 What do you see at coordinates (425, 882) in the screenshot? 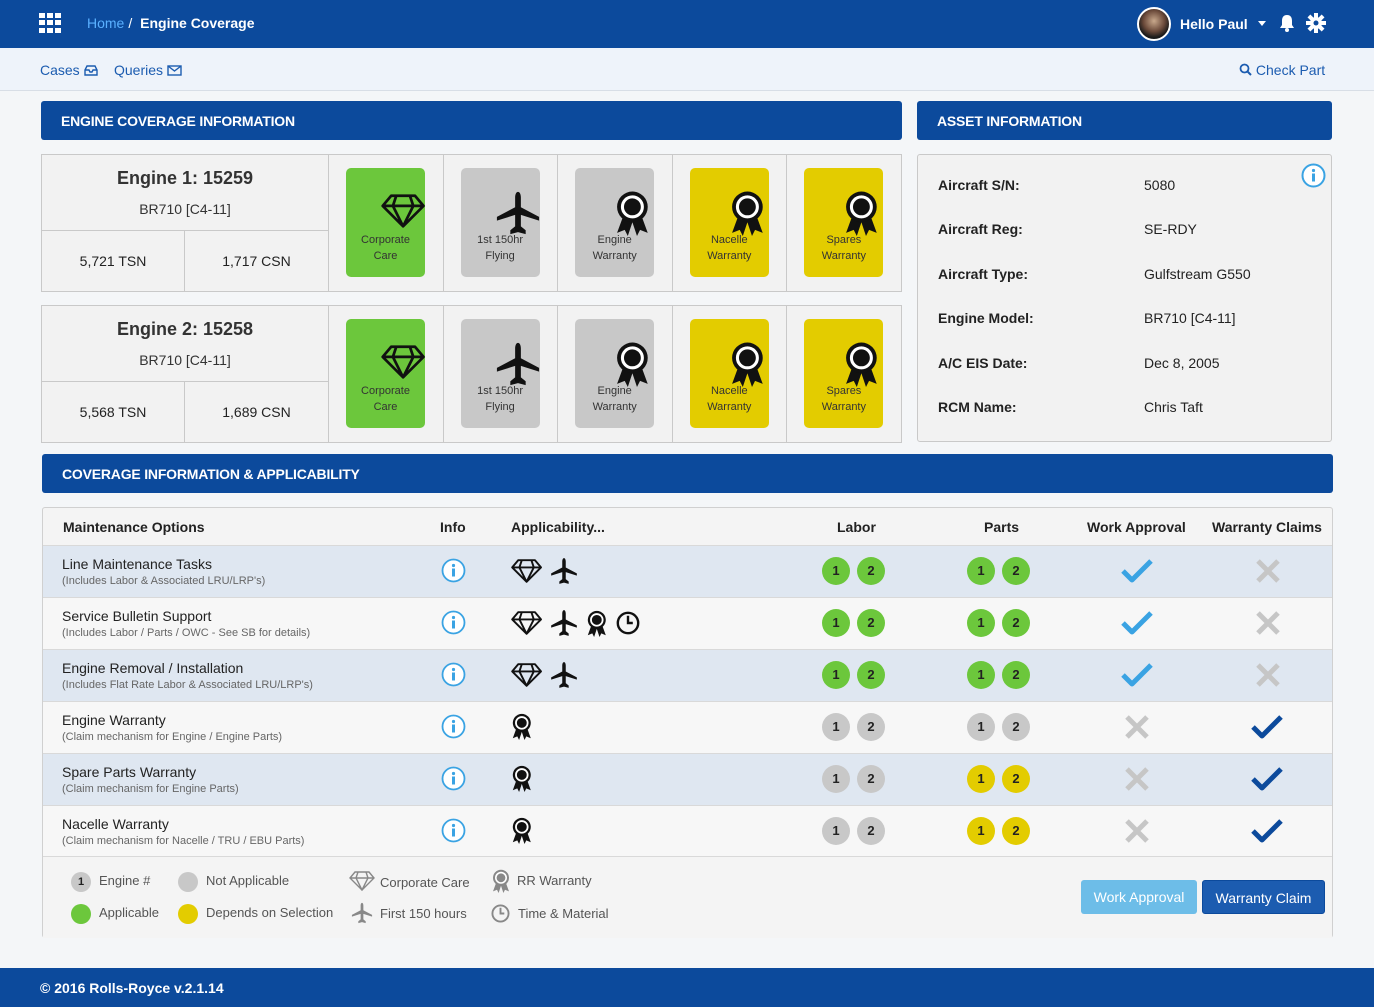
I see `legend-corporate-care: Corporate Care` at bounding box center [425, 882].